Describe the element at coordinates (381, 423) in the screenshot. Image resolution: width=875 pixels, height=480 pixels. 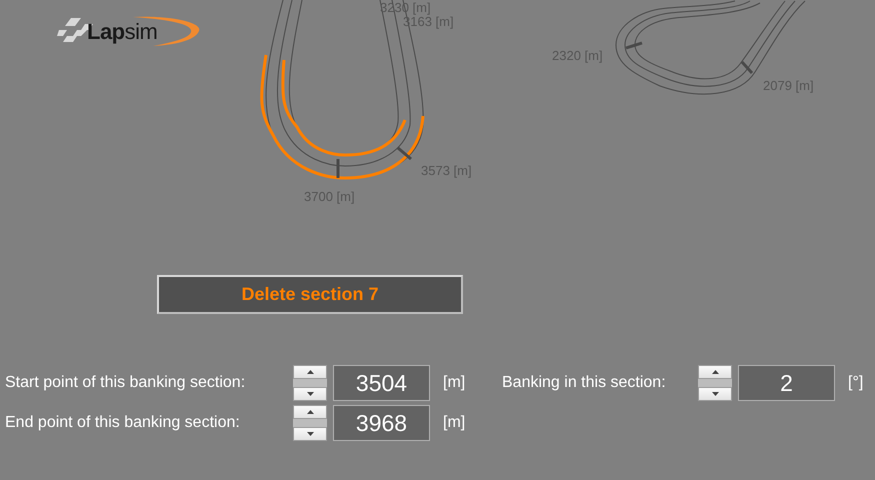
I see `value-field: 3968` at that location.